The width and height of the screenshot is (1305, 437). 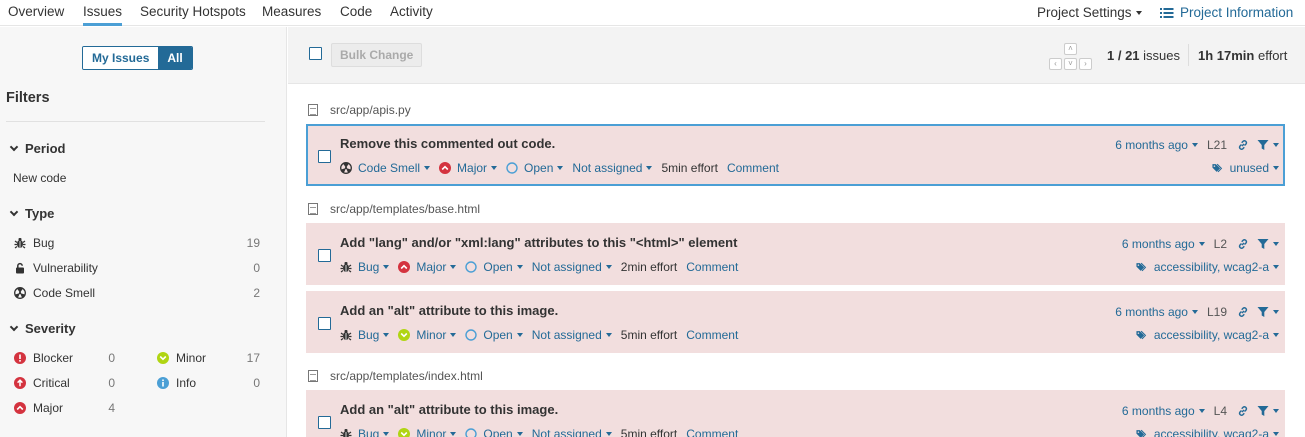 What do you see at coordinates (1245, 168) in the screenshot?
I see `issue-tags: unused` at bounding box center [1245, 168].